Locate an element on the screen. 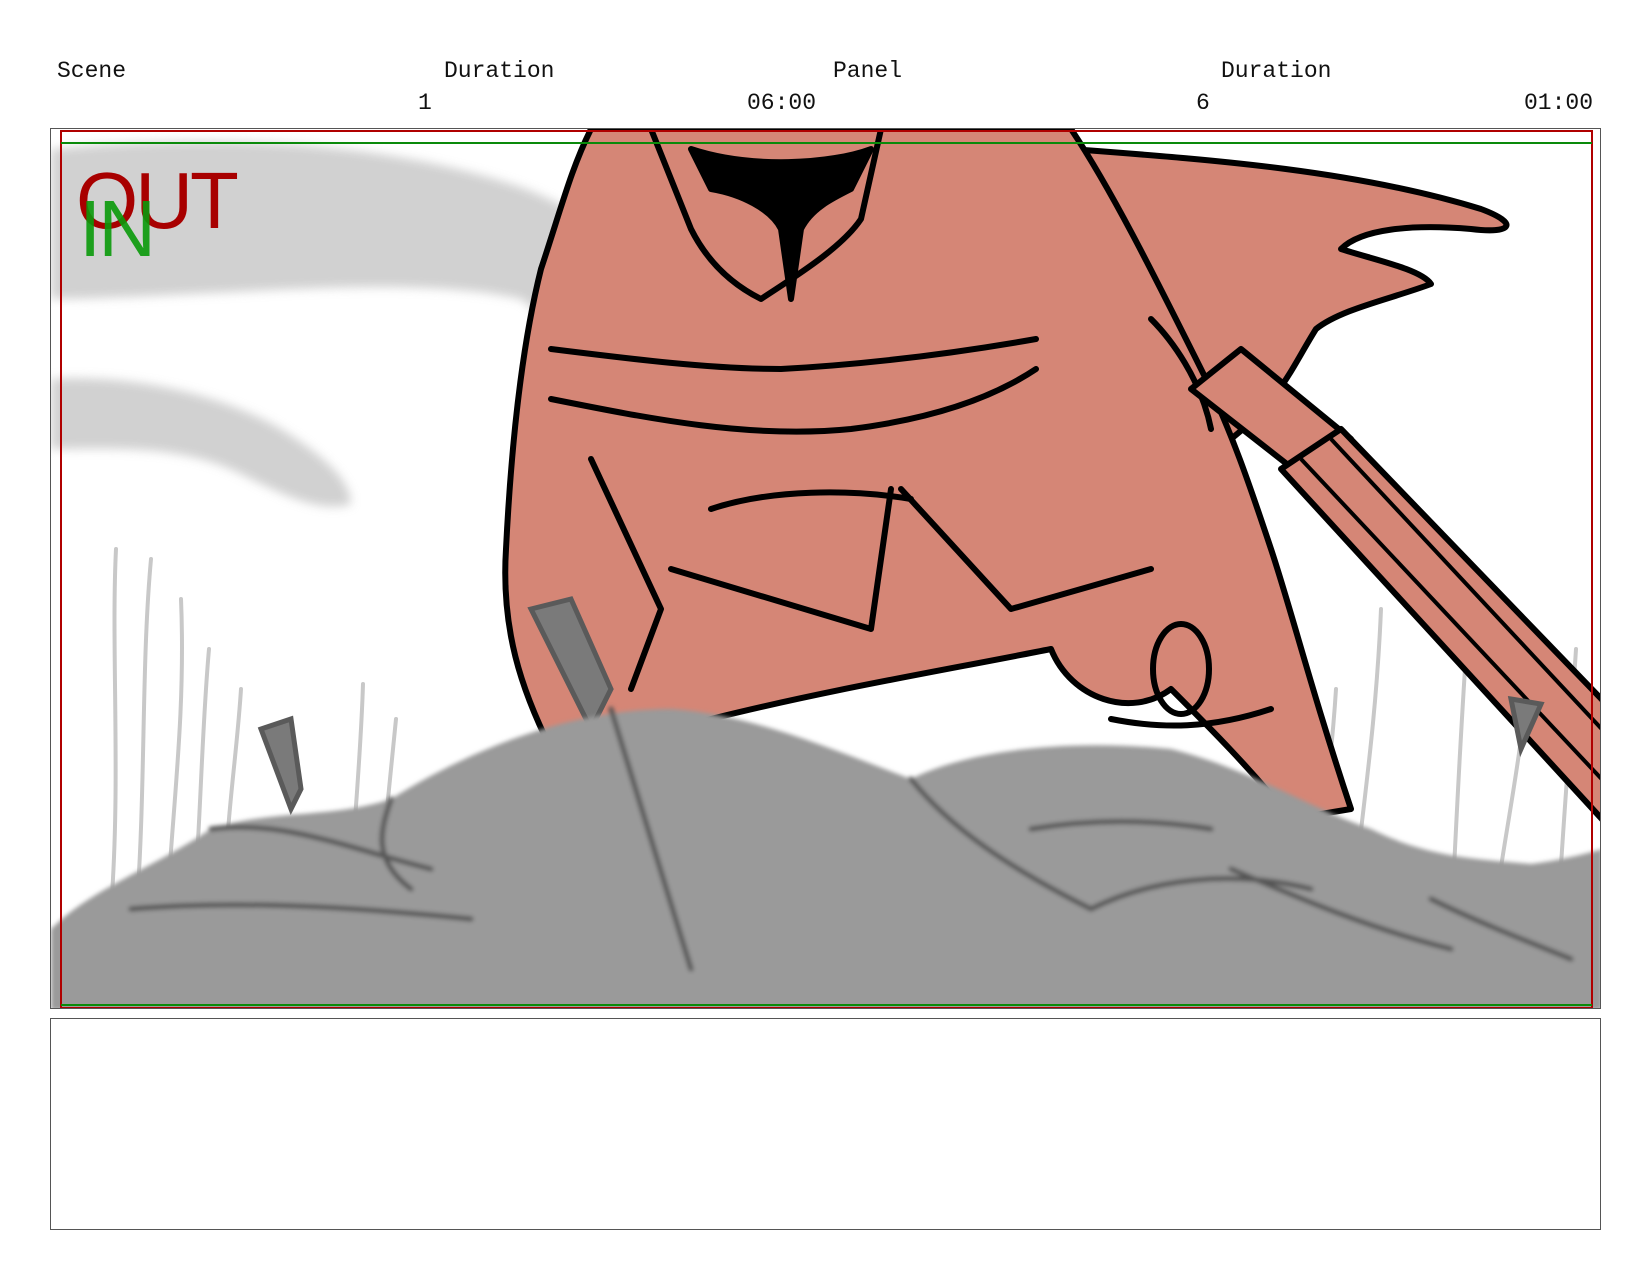 Image resolution: width=1648 pixels, height=1276 pixels. scene-label: Scene is located at coordinates (92, 71).